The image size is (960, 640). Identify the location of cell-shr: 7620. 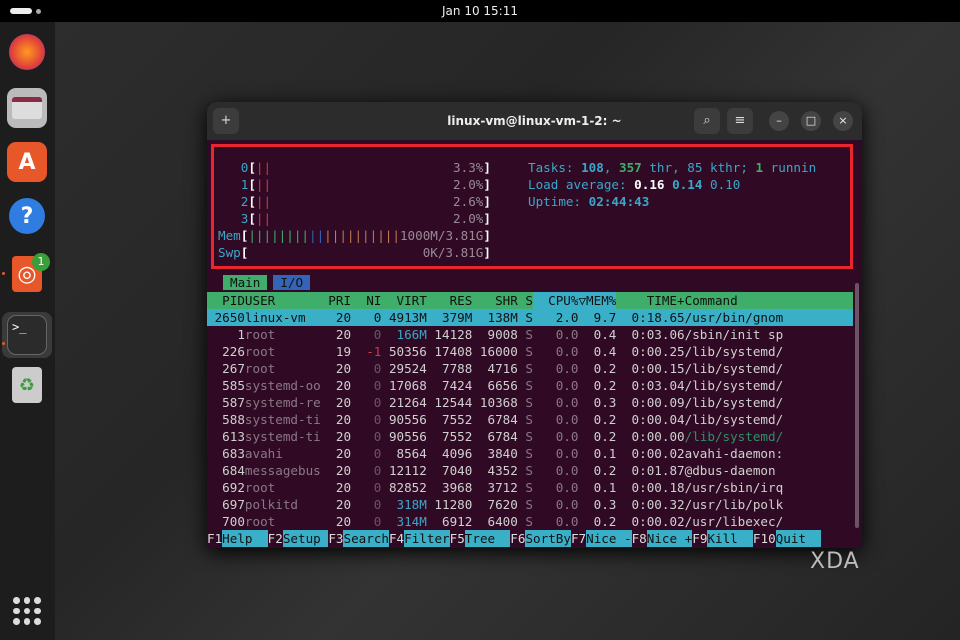
(502, 504).